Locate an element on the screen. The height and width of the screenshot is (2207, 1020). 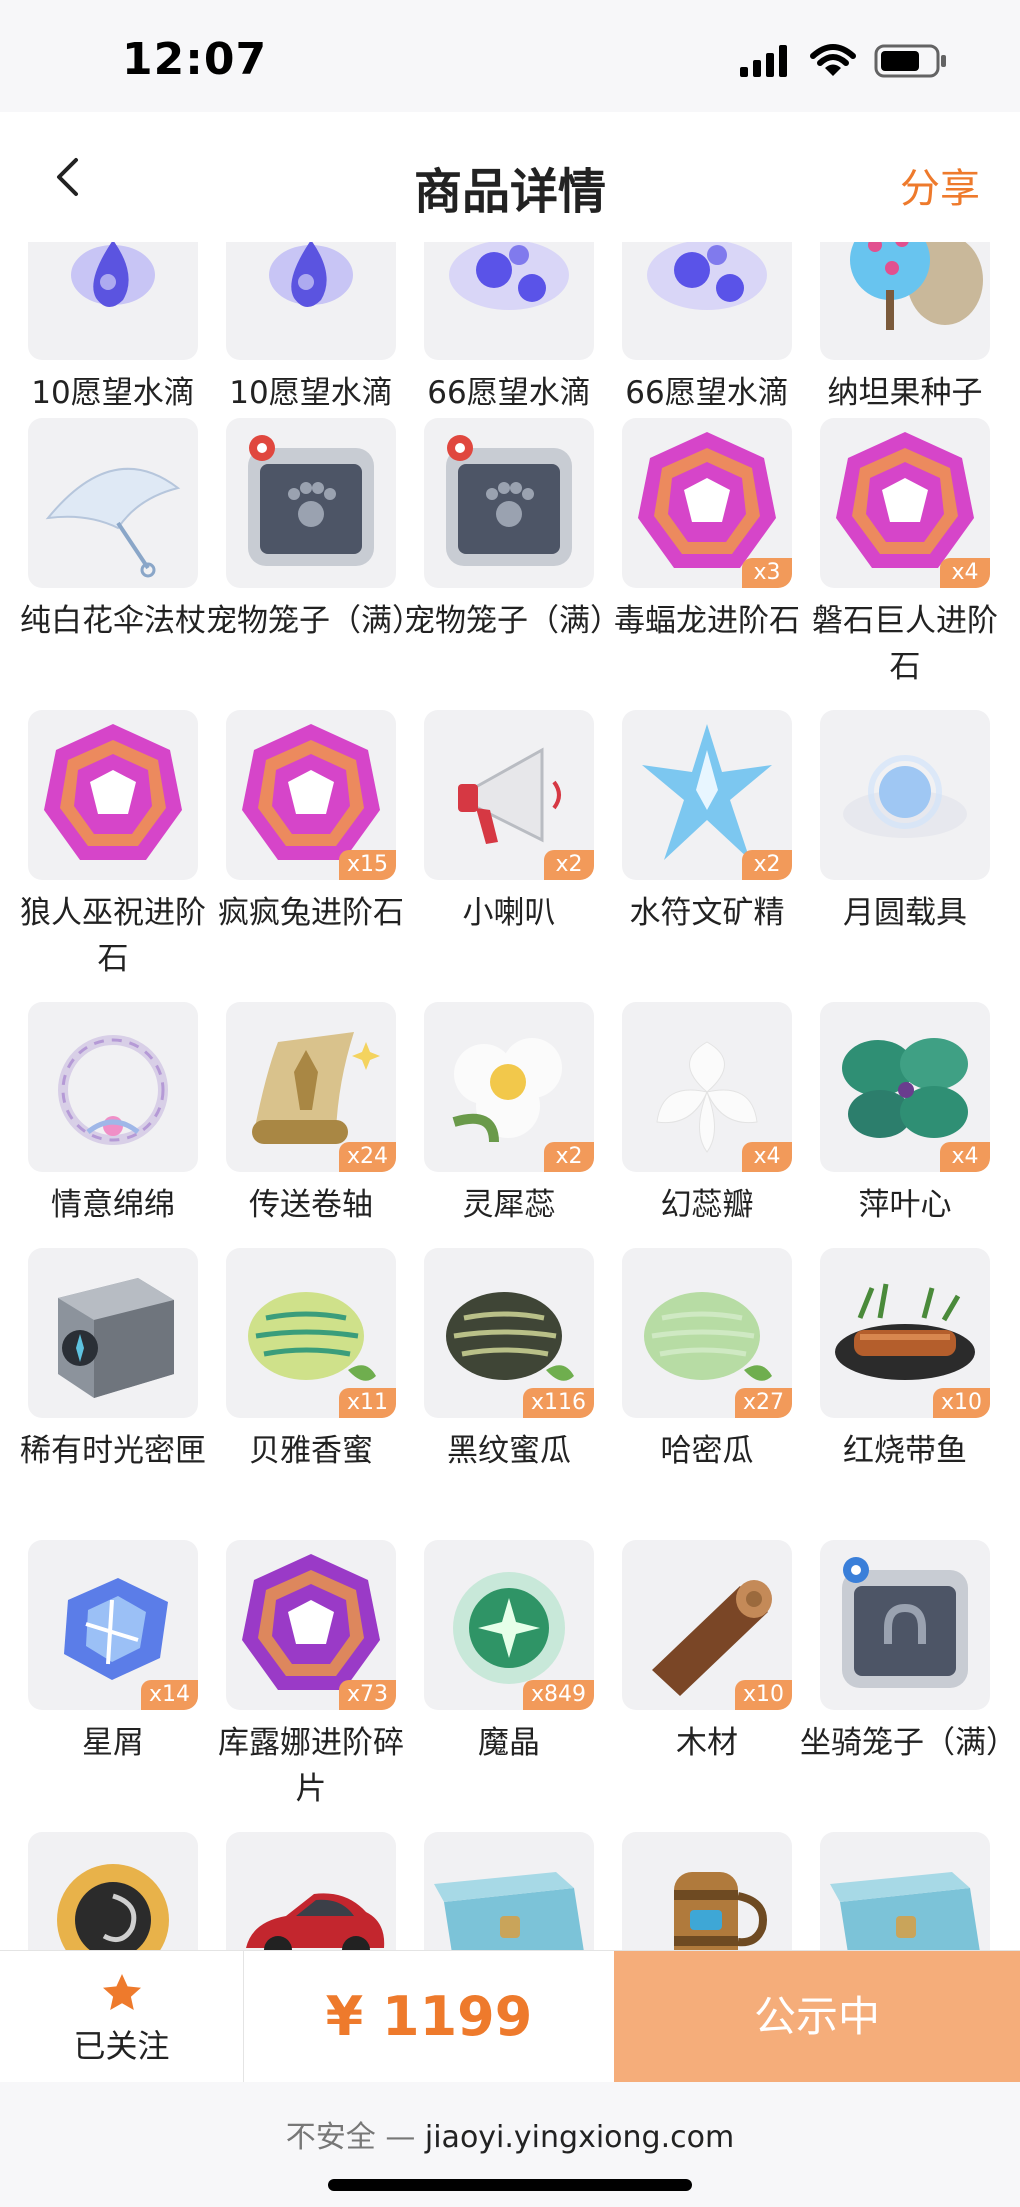
item-quantity-badge: x27 is located at coordinates (763, 1403).